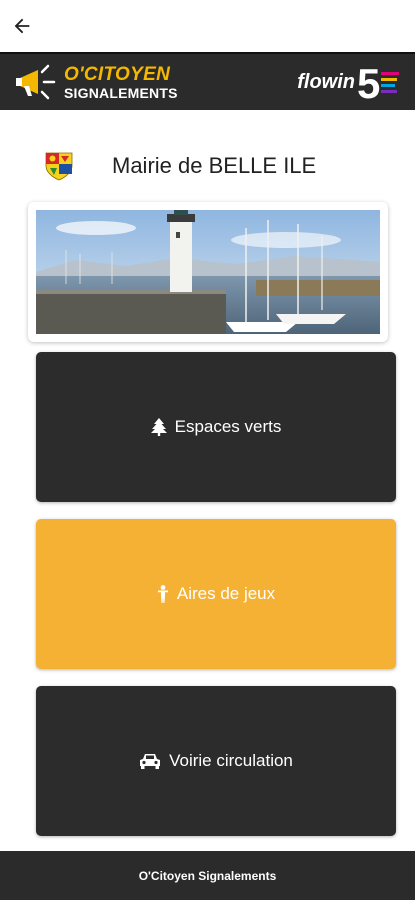 The image size is (415, 900). Describe the element at coordinates (207, 26) in the screenshot. I see `top-bar` at that location.